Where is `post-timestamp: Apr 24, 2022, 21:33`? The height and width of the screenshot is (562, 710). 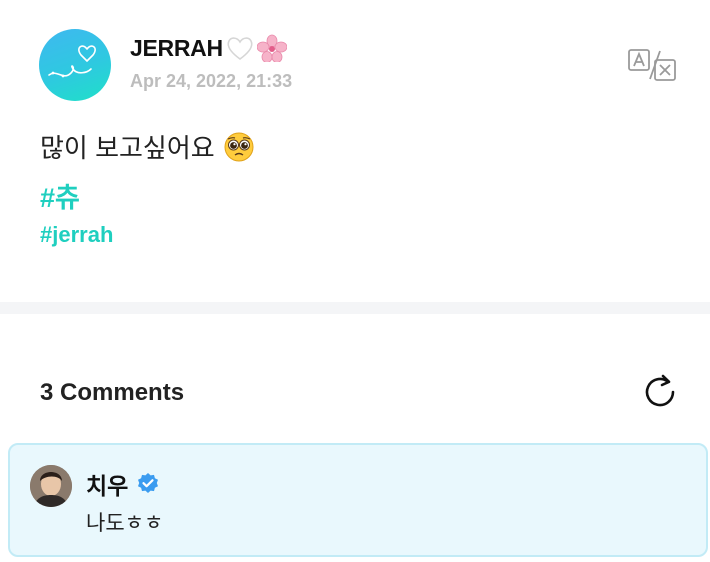
post-timestamp: Apr 24, 2022, 21:33 is located at coordinates (211, 81).